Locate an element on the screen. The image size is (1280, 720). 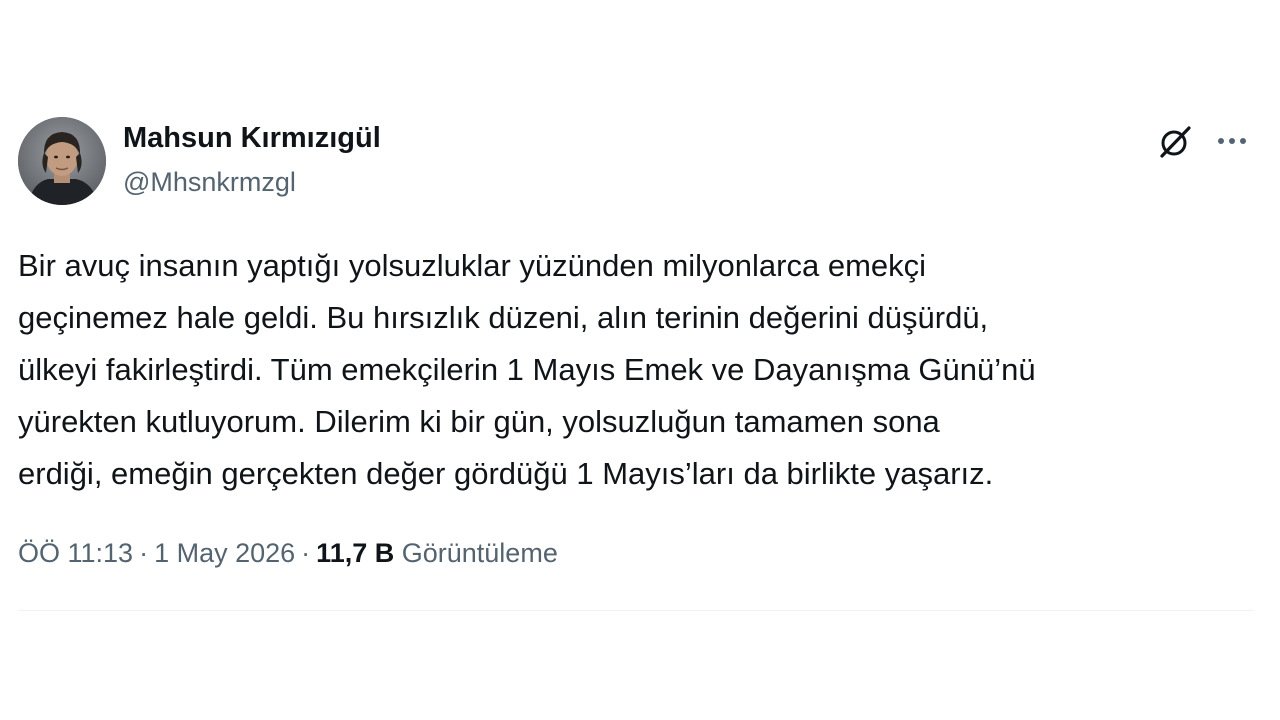
tweet-time: ÖÖ 11:13 is located at coordinates (75, 553).